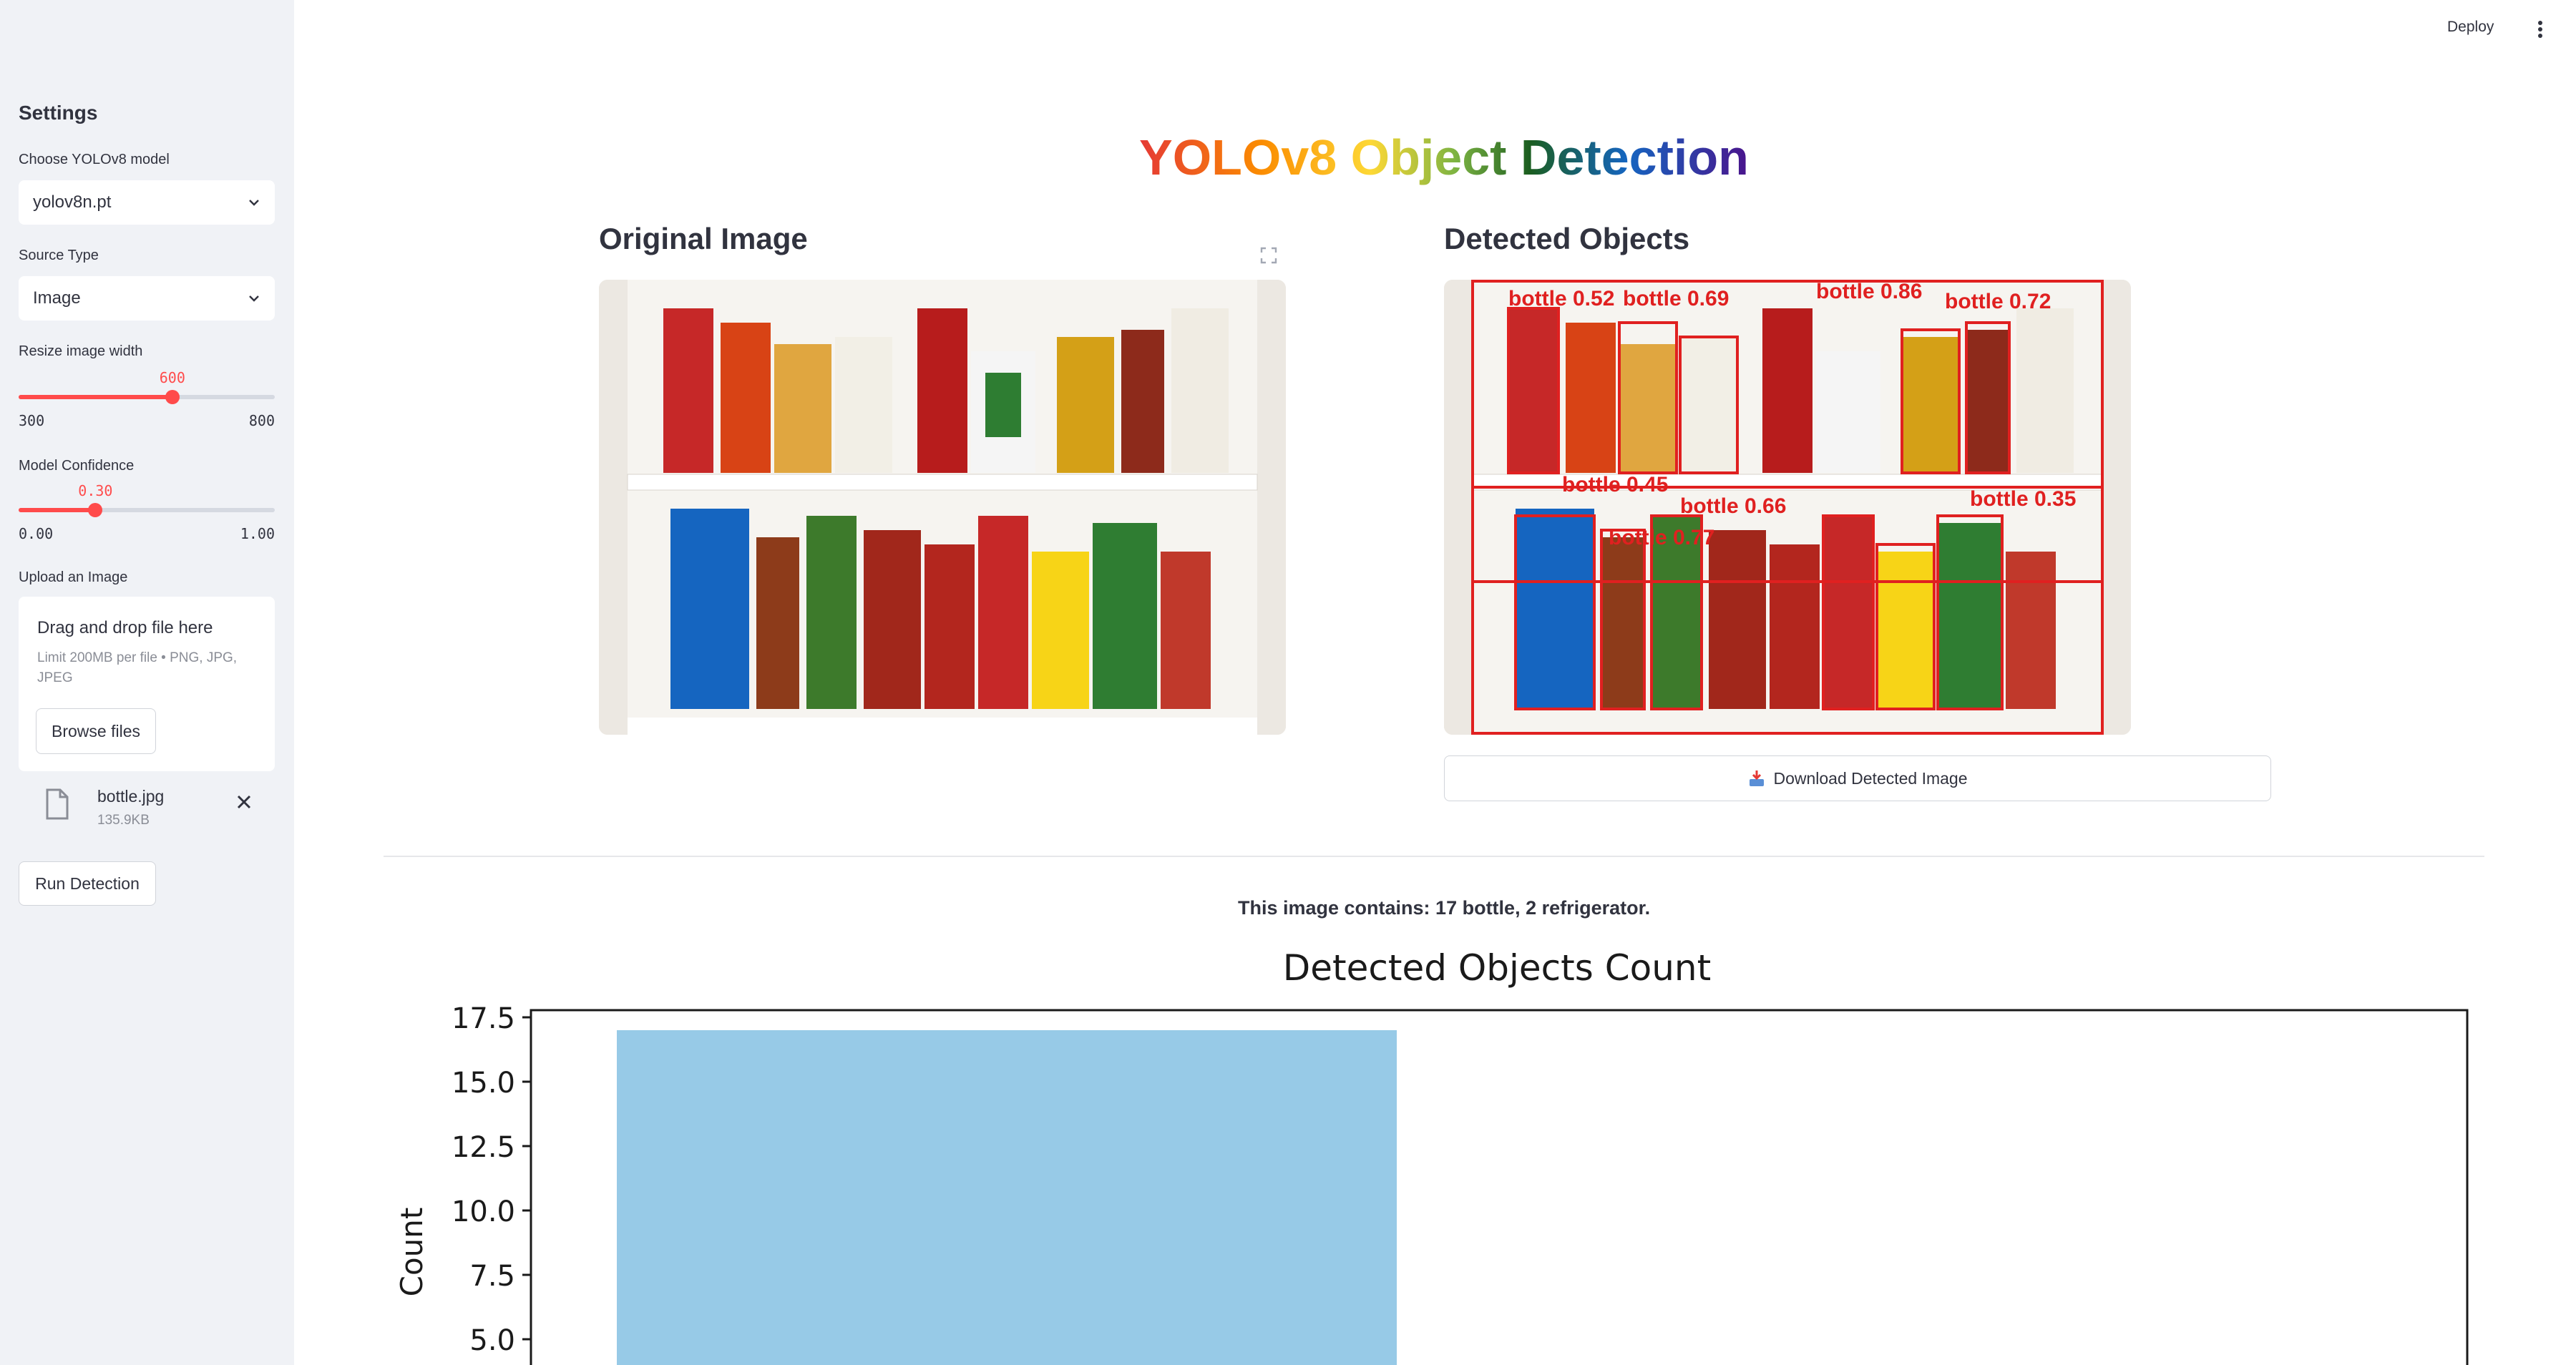 This screenshot has width=2576, height=1365. I want to click on resize-slider-max: 800, so click(261, 420).